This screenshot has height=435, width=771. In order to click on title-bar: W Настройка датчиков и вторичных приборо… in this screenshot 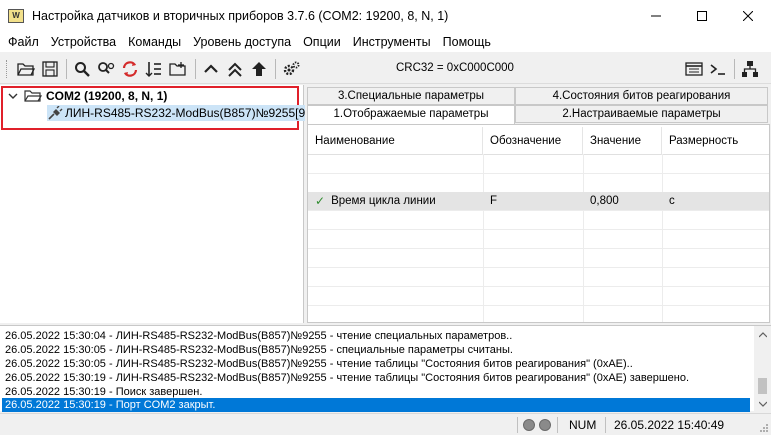, I will do `click(385, 15)`.